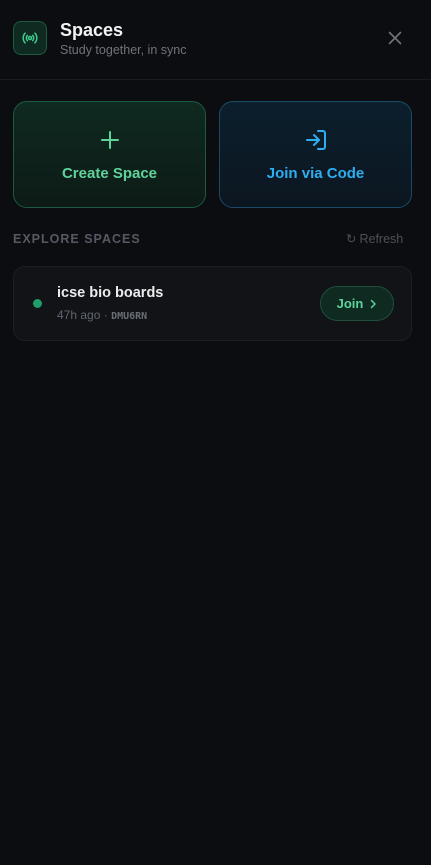  I want to click on close-button, so click(395, 38).